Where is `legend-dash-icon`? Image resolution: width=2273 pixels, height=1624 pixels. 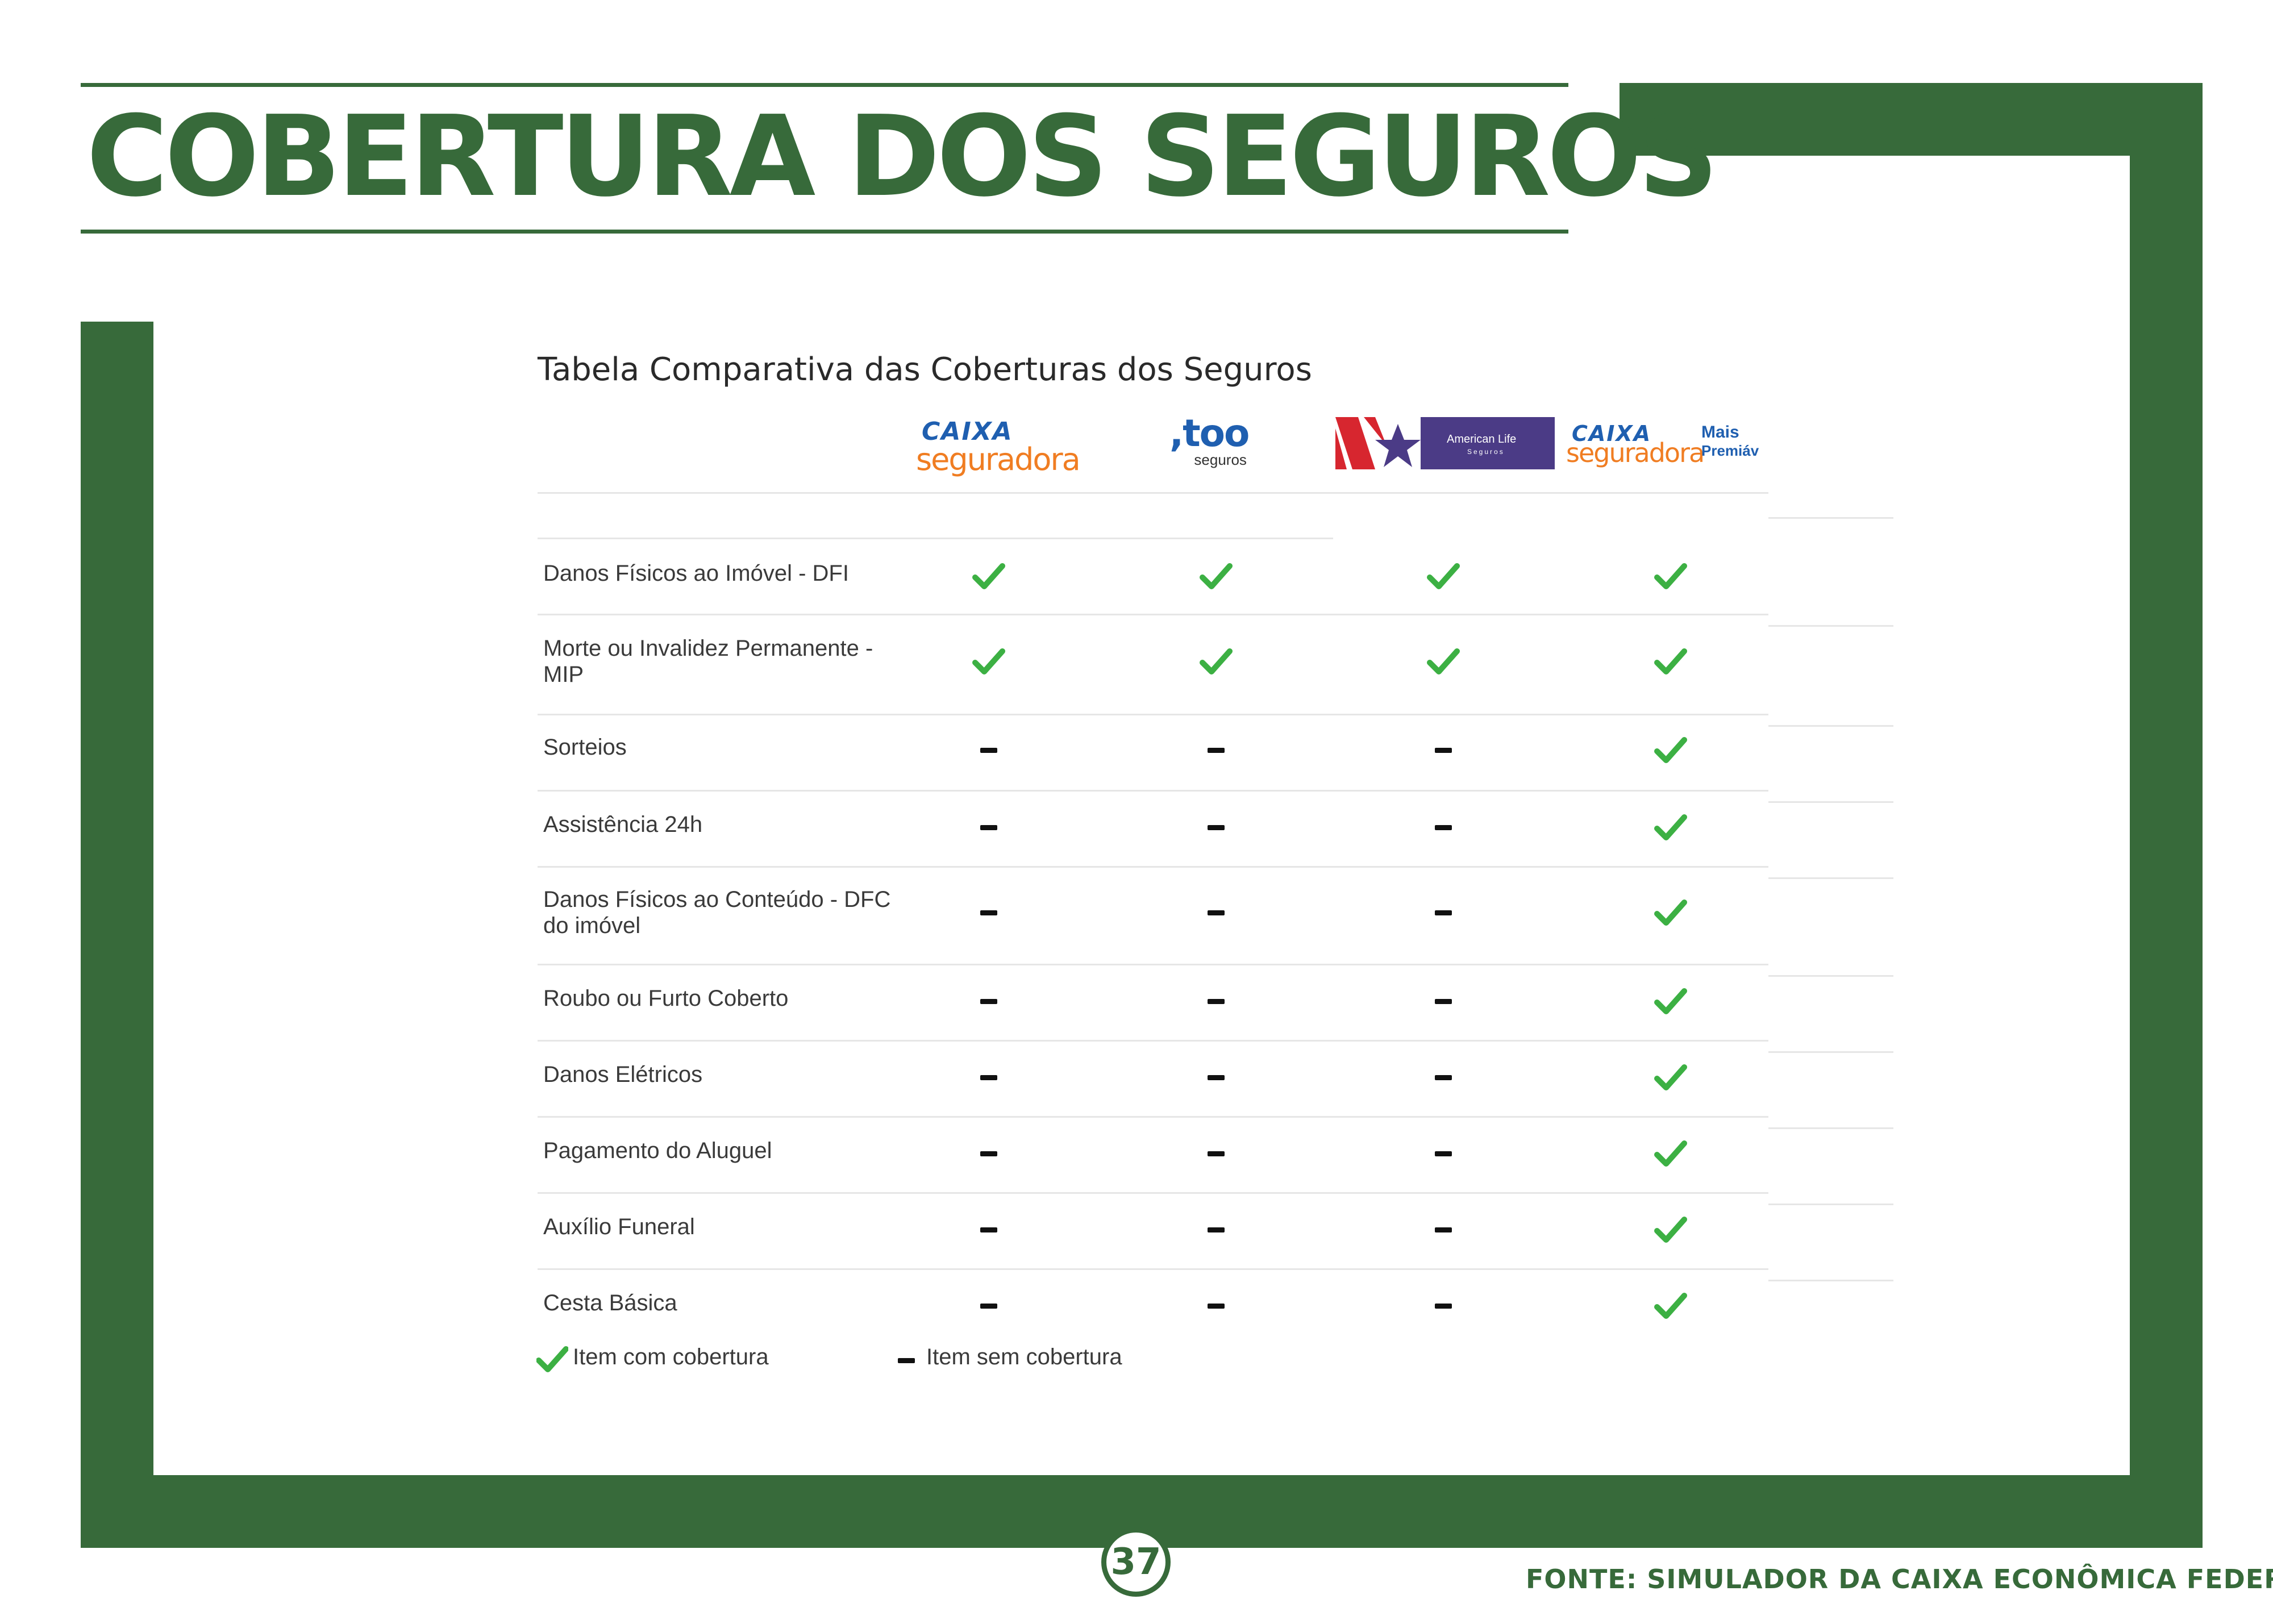
legend-dash-icon is located at coordinates (906, 1360).